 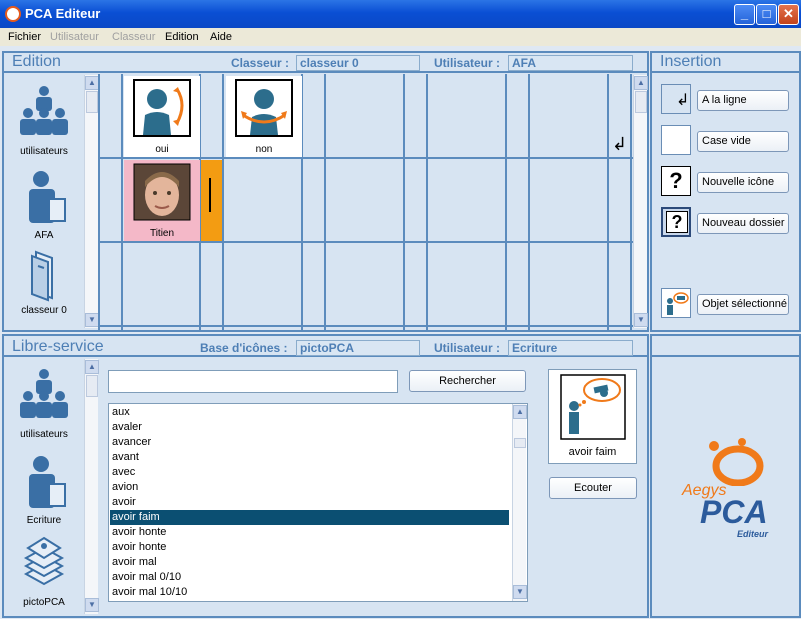 I want to click on objet-selectionne-button: Objet sélectionné, so click(x=743, y=304).